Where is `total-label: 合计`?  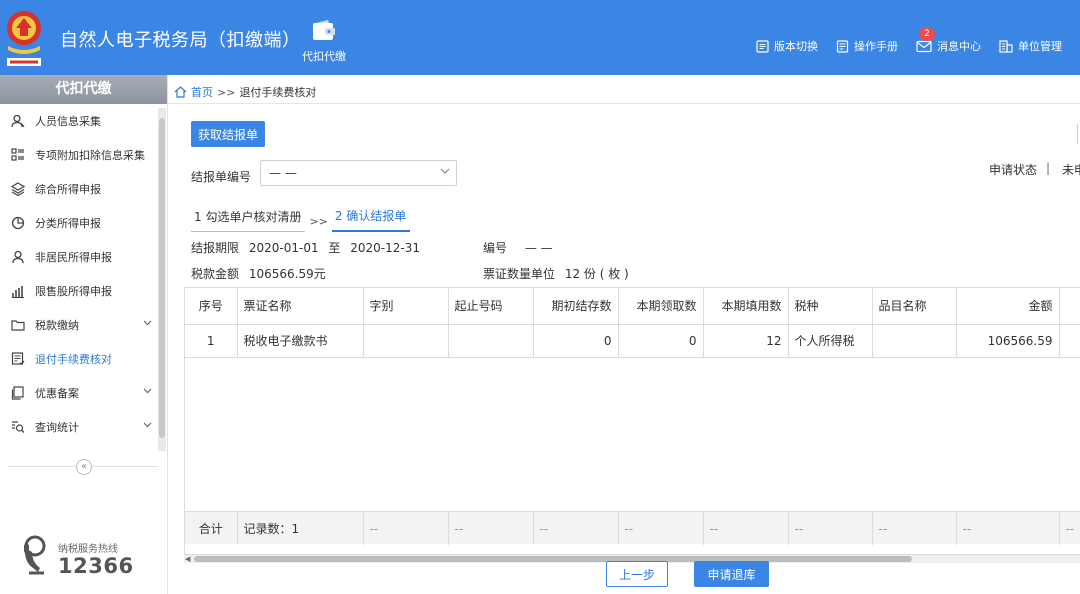
total-label: 合计 is located at coordinates (211, 528).